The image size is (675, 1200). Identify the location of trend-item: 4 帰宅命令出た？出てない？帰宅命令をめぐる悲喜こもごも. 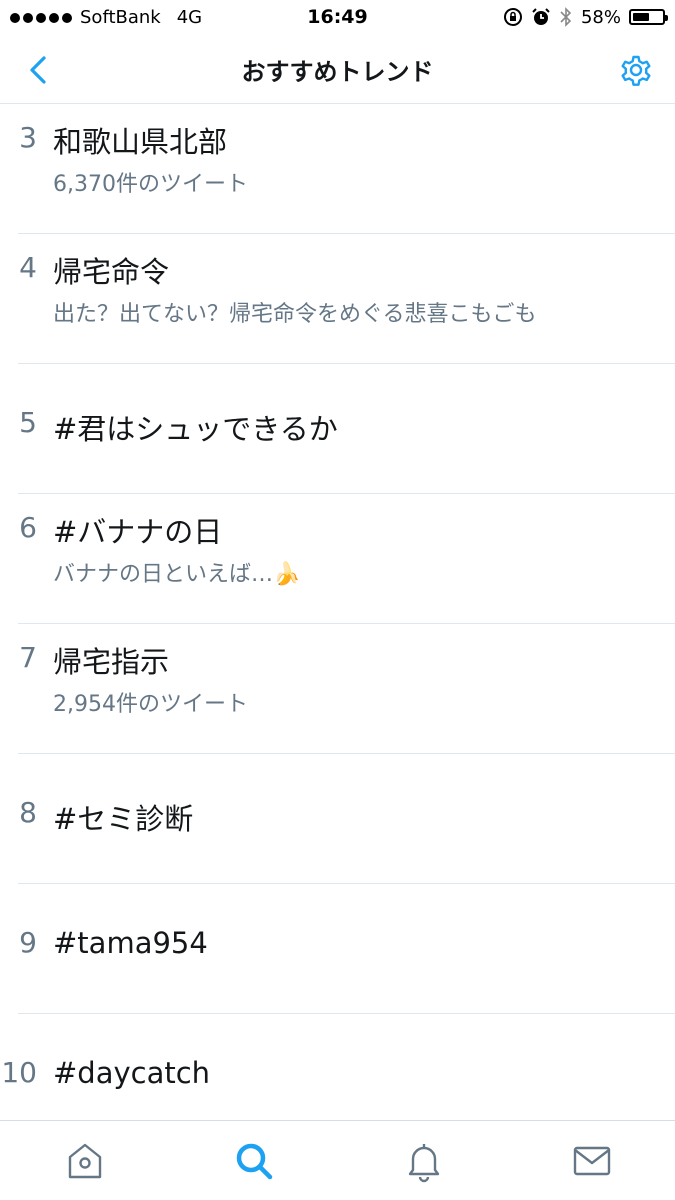
(337, 299).